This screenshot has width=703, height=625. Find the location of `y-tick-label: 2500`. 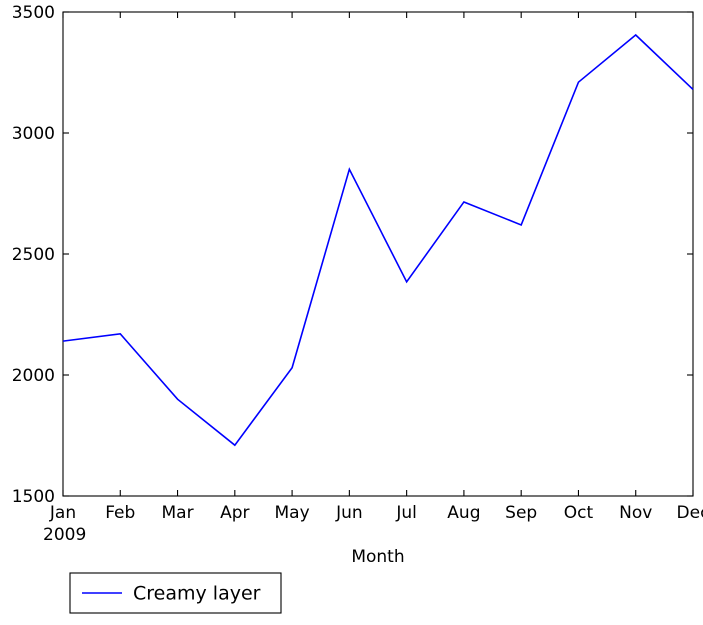

y-tick-label: 2500 is located at coordinates (33, 255).